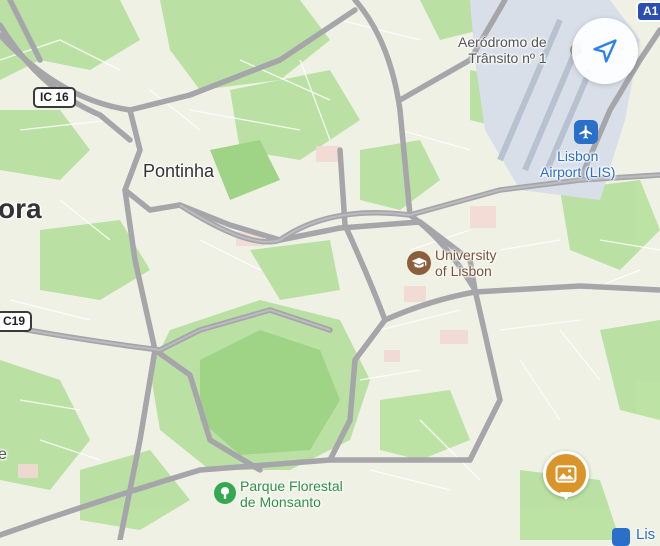 This screenshot has height=546, width=660. I want to click on edge-lis-marker, so click(621, 537).